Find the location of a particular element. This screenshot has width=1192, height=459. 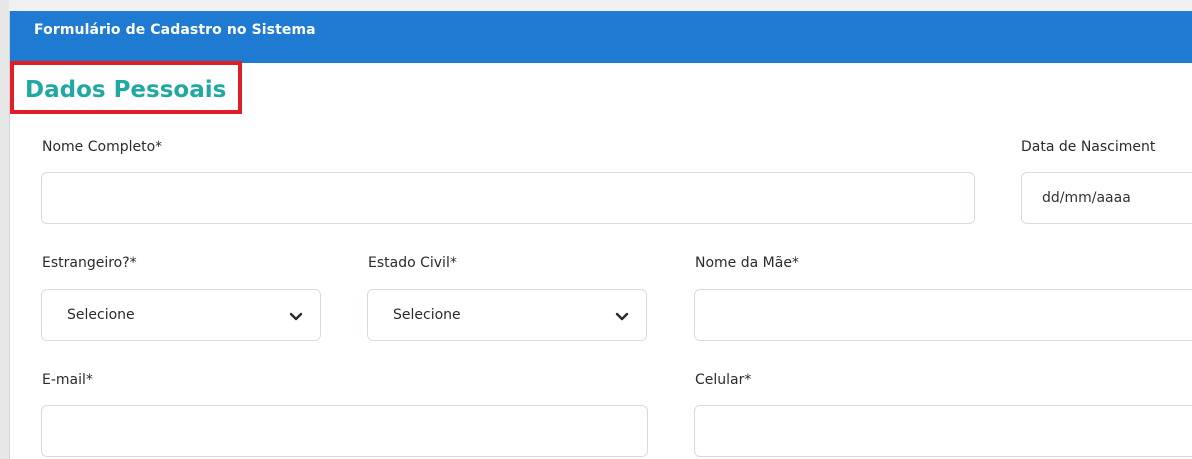

marital-status-selected-value: Selecione is located at coordinates (427, 315).